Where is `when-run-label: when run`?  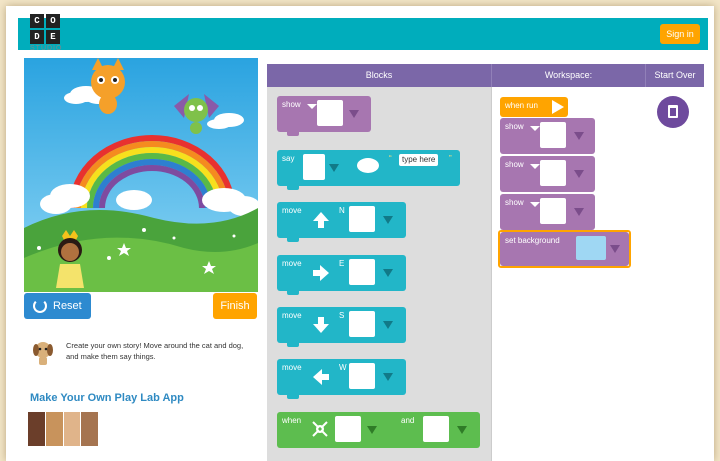
when-run-label: when run is located at coordinates (521, 105).